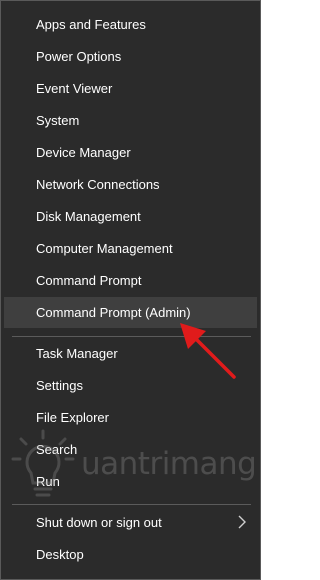  I want to click on menu-item-label: Network Connections, so click(98, 184).